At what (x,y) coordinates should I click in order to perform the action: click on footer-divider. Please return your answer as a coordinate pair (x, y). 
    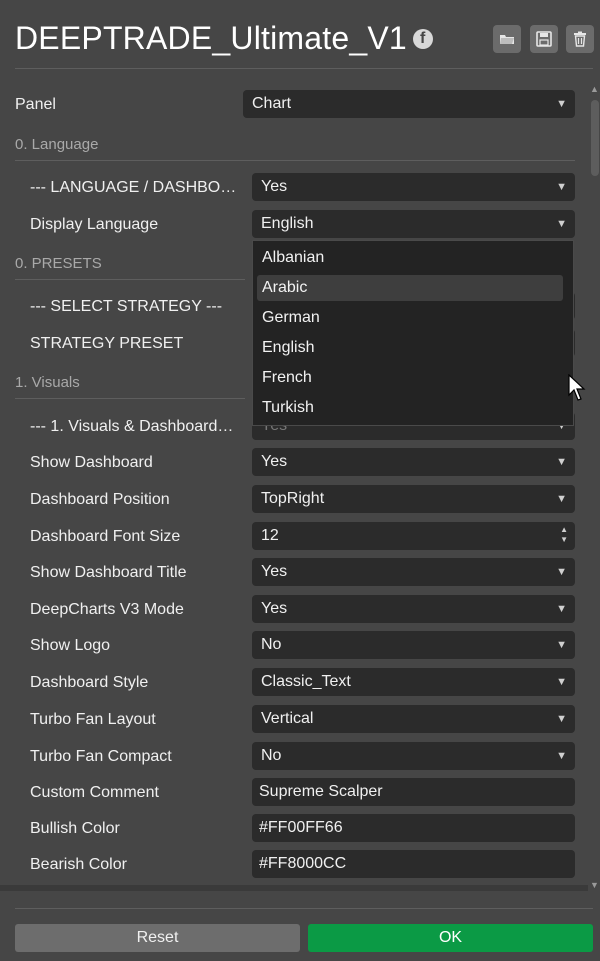
    Looking at the image, I should click on (304, 908).